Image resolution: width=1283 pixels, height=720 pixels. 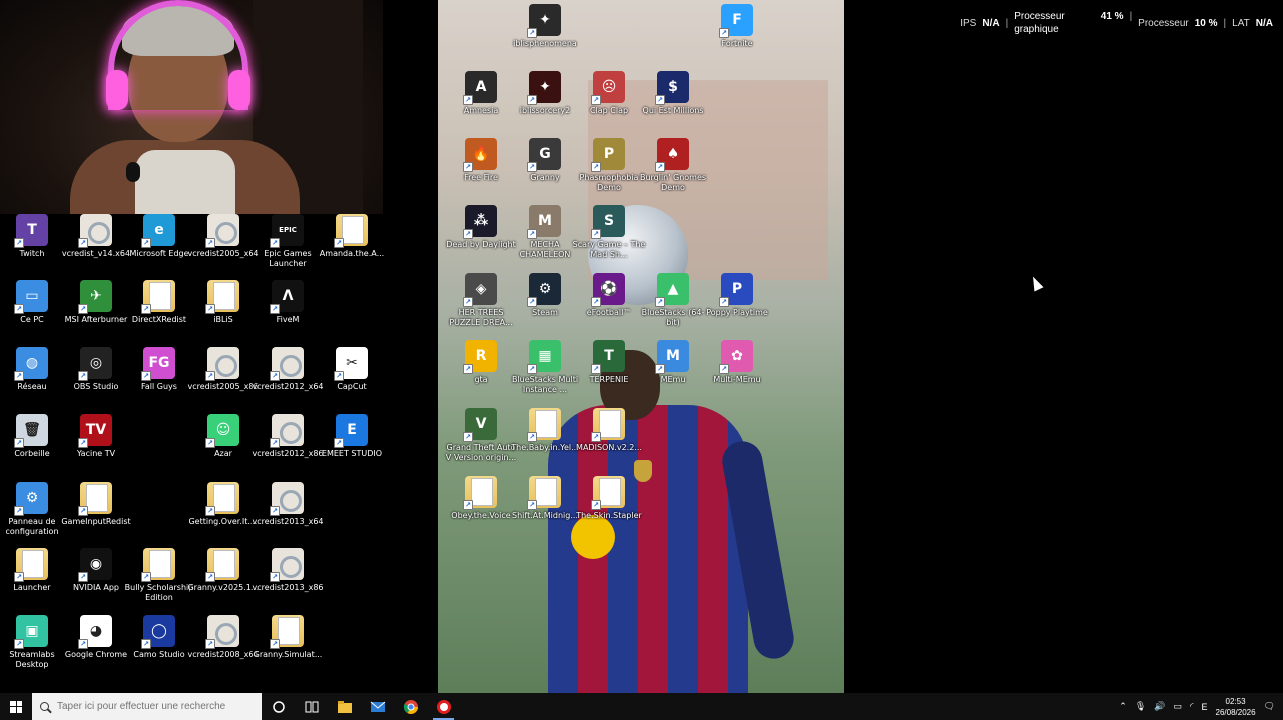 I want to click on desktop-icon: ⚙ ↗ Steam, so click(x=545, y=295).